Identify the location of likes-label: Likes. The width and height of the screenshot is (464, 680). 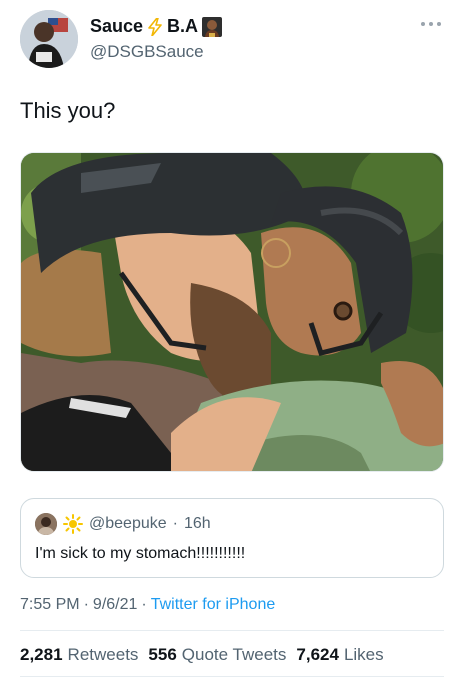
(363, 654).